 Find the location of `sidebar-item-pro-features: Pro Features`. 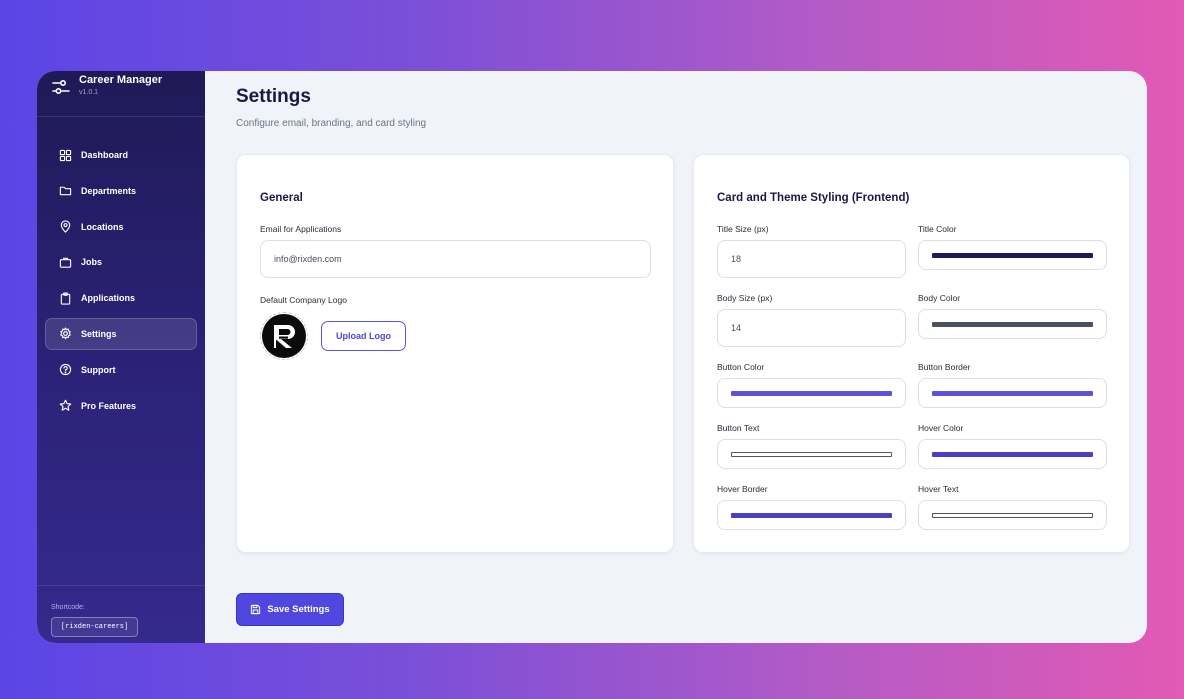

sidebar-item-pro-features: Pro Features is located at coordinates (121, 406).